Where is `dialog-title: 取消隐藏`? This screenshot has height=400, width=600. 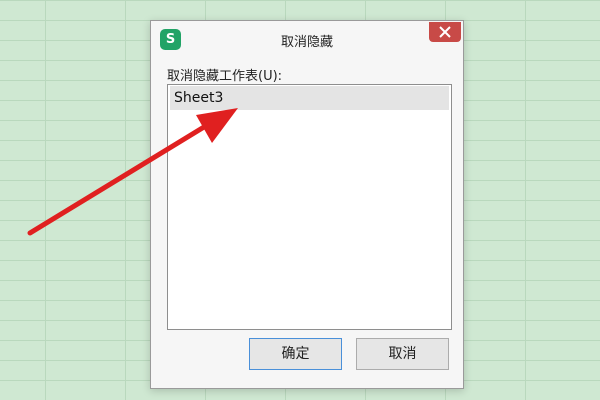
dialog-title: 取消隐藏 is located at coordinates (306, 42).